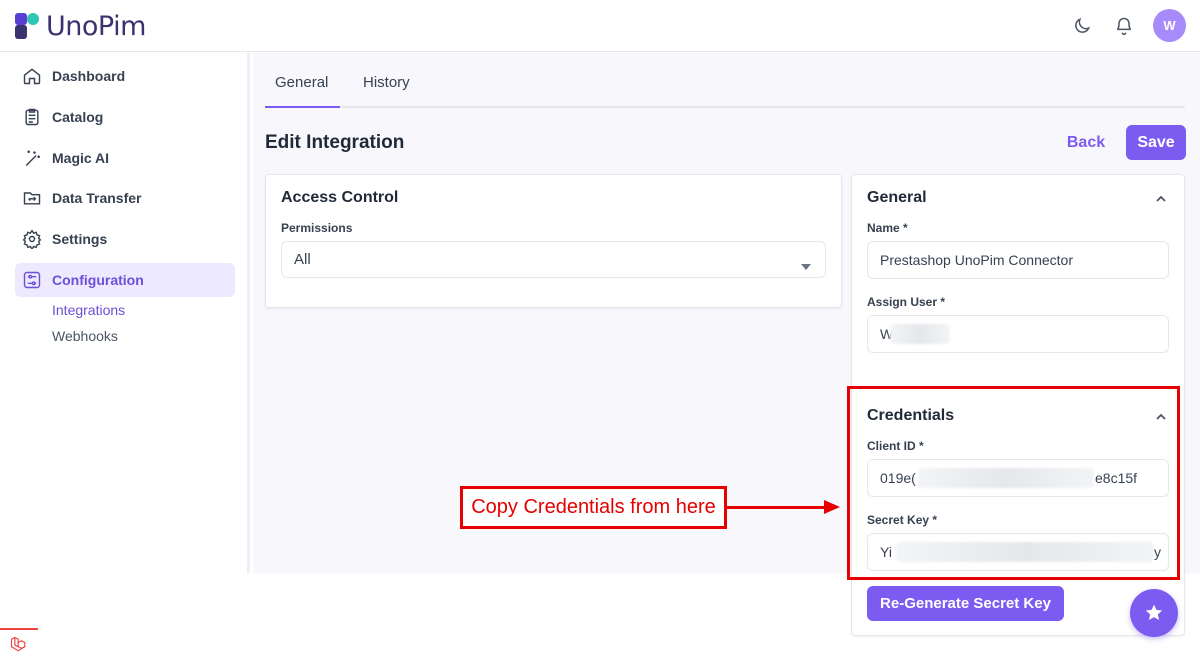  Describe the element at coordinates (600, 26) in the screenshot. I see `top-bar: UnoPim W` at that location.